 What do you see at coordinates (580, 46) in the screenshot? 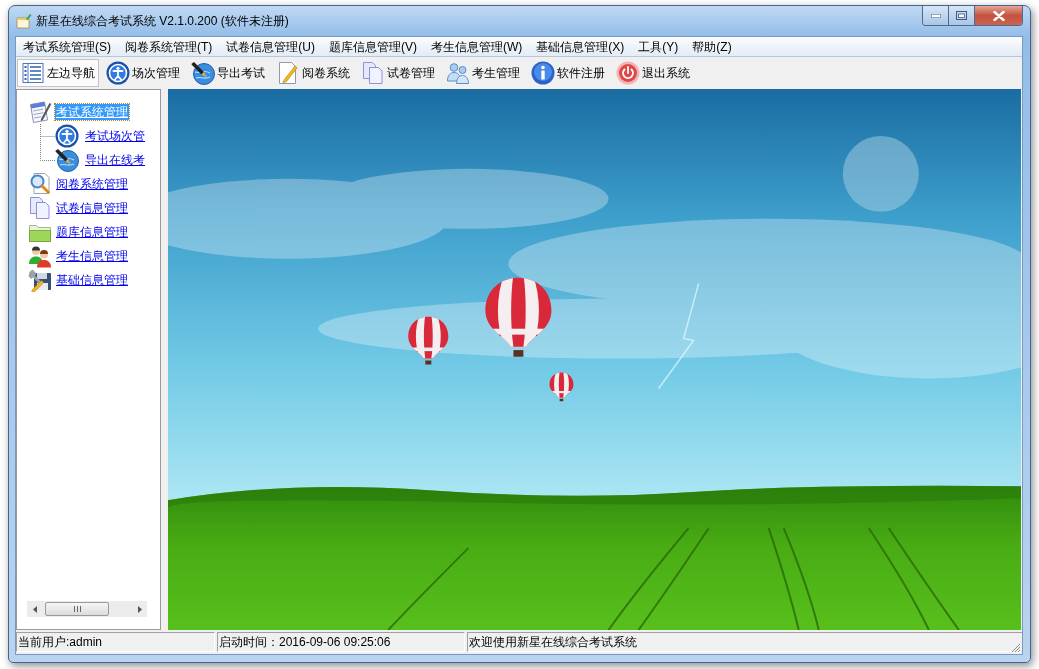
I see `menu-item: 基础信息管理(X)` at bounding box center [580, 46].